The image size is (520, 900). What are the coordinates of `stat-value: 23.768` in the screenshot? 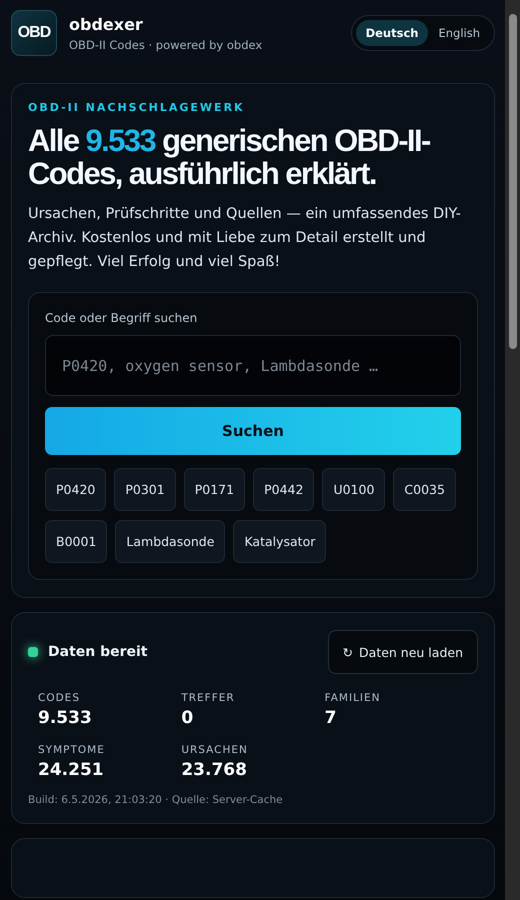 It's located at (214, 770).